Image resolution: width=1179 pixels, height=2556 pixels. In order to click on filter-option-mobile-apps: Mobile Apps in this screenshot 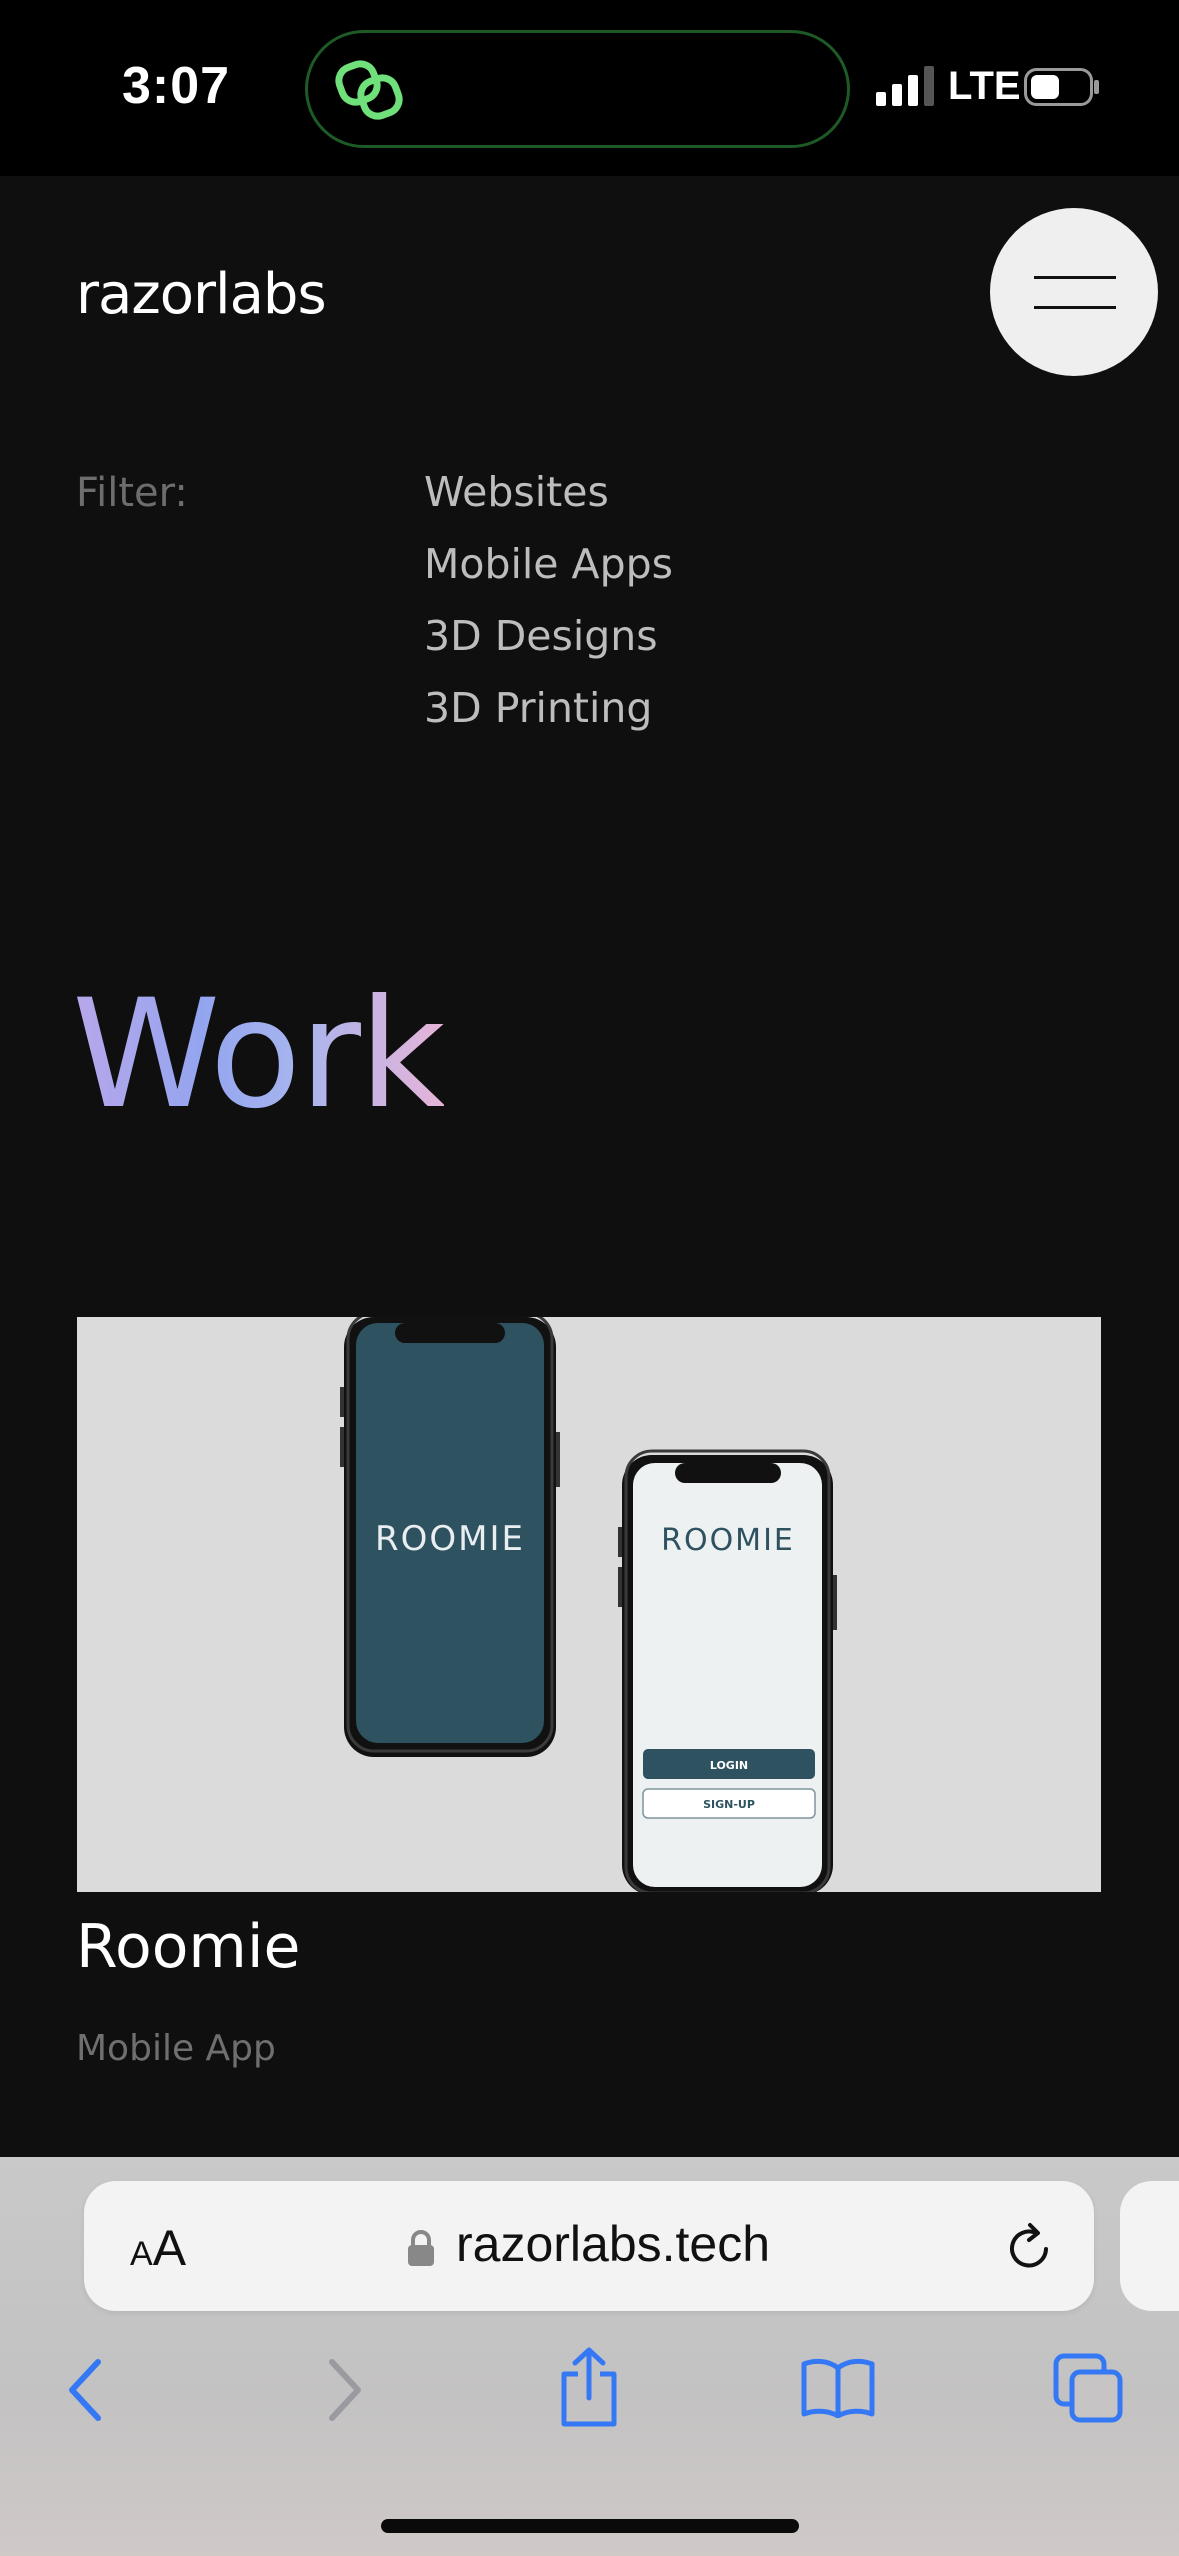, I will do `click(548, 574)`.